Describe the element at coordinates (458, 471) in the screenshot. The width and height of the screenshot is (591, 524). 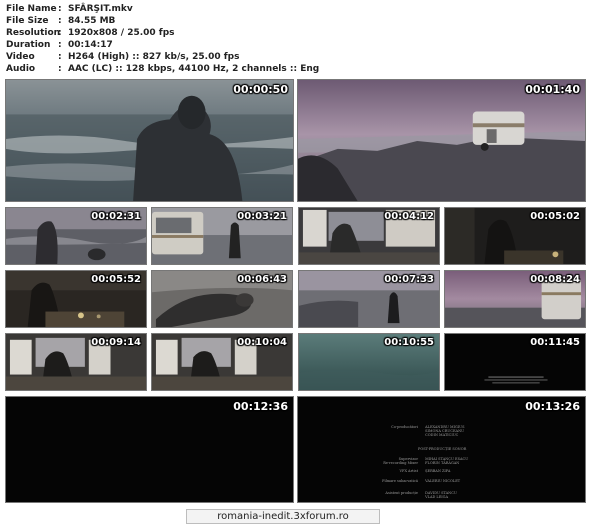
I see `credit-row: VFX Artist ȘERBAN ZIPA` at that location.